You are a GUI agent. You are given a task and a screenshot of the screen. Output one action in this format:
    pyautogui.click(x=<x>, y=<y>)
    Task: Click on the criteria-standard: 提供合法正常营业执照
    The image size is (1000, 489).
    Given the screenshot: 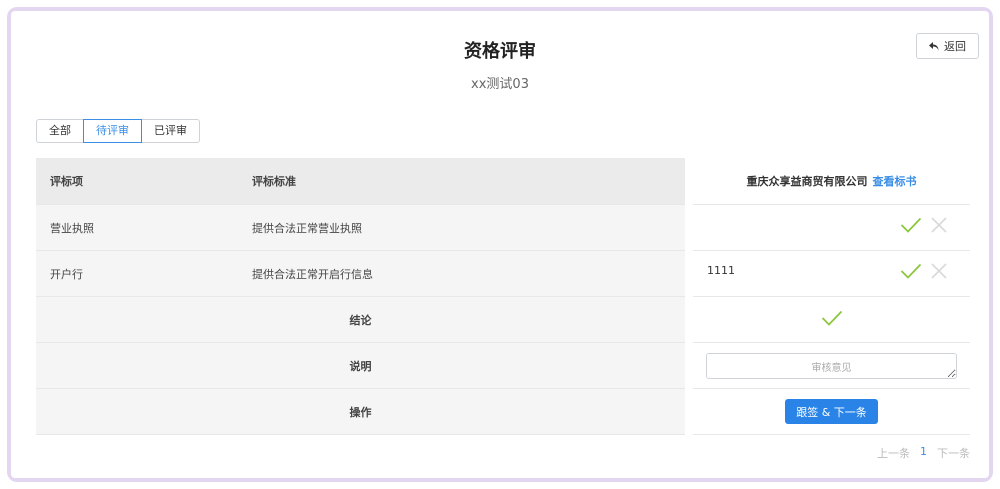 What is the action you would take?
    pyautogui.click(x=307, y=228)
    